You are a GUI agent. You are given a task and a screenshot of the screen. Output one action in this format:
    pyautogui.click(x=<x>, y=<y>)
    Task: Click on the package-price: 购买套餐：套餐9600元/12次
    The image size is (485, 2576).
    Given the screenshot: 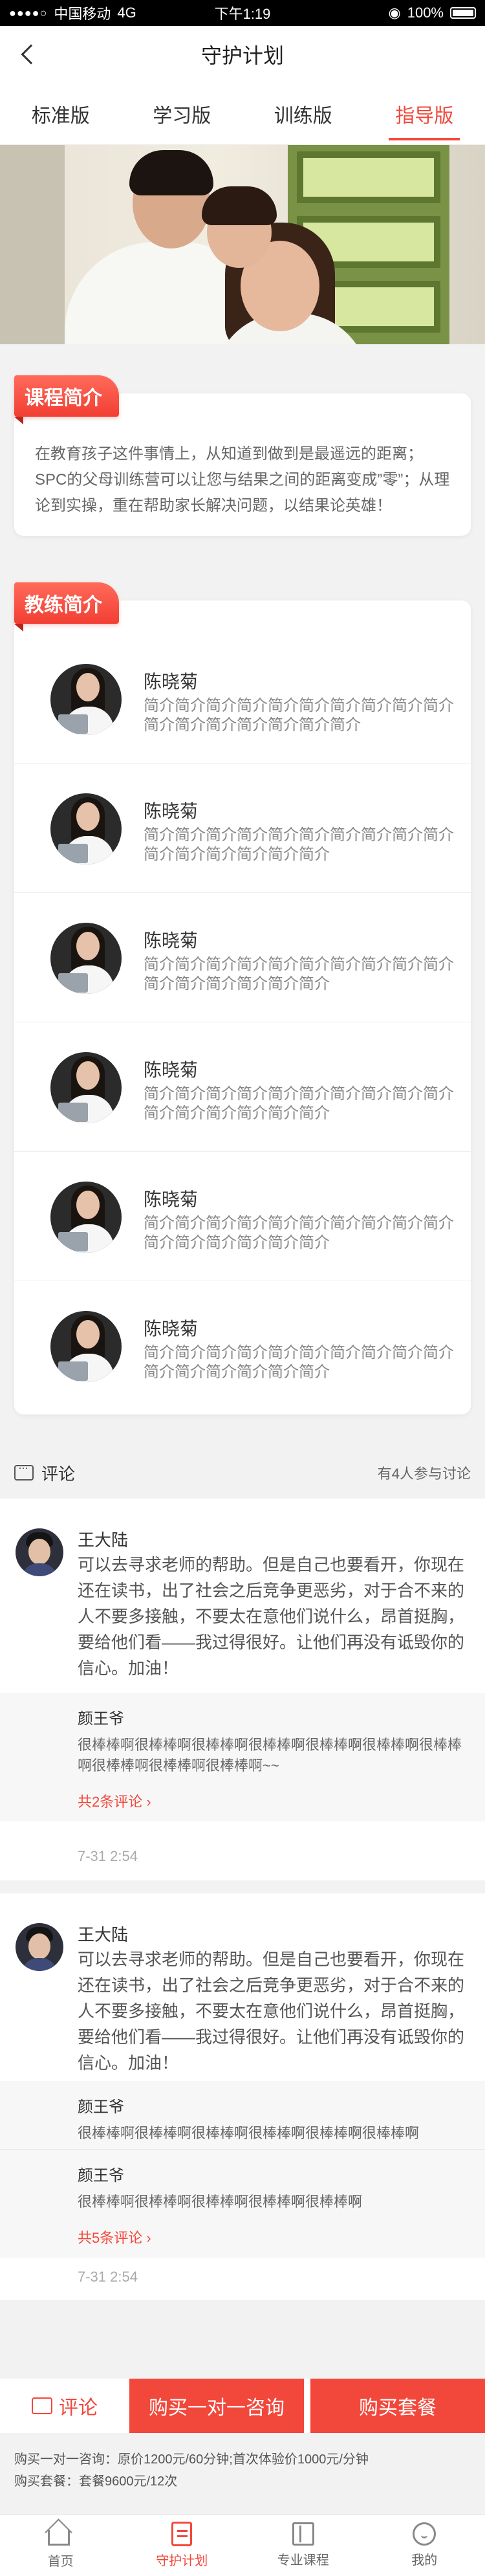 What is the action you would take?
    pyautogui.click(x=96, y=2481)
    